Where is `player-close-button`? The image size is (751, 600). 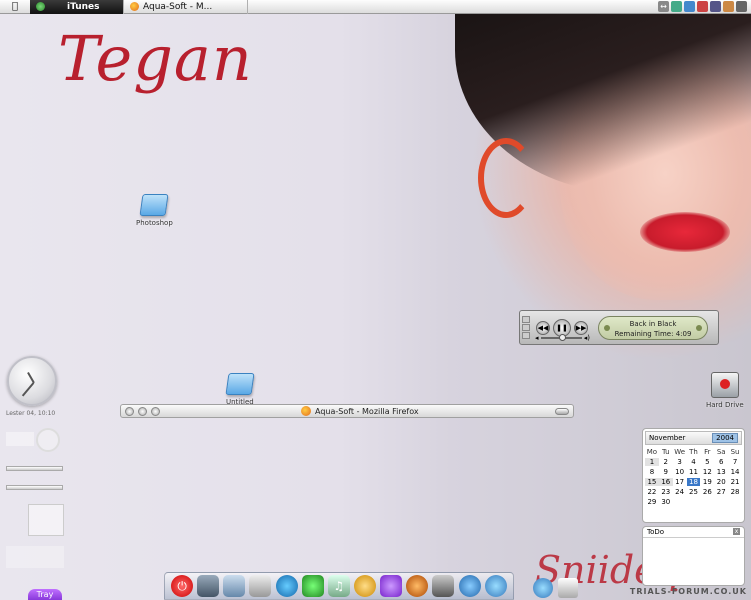
player-close-button is located at coordinates (526, 319).